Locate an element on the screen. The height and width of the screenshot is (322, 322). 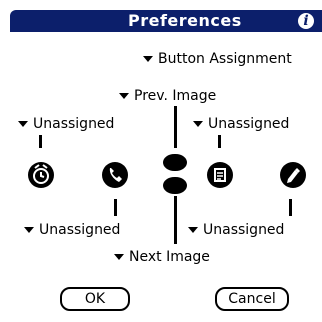
scroll-up-assignment-popup: Prev. Image is located at coordinates (167, 96).